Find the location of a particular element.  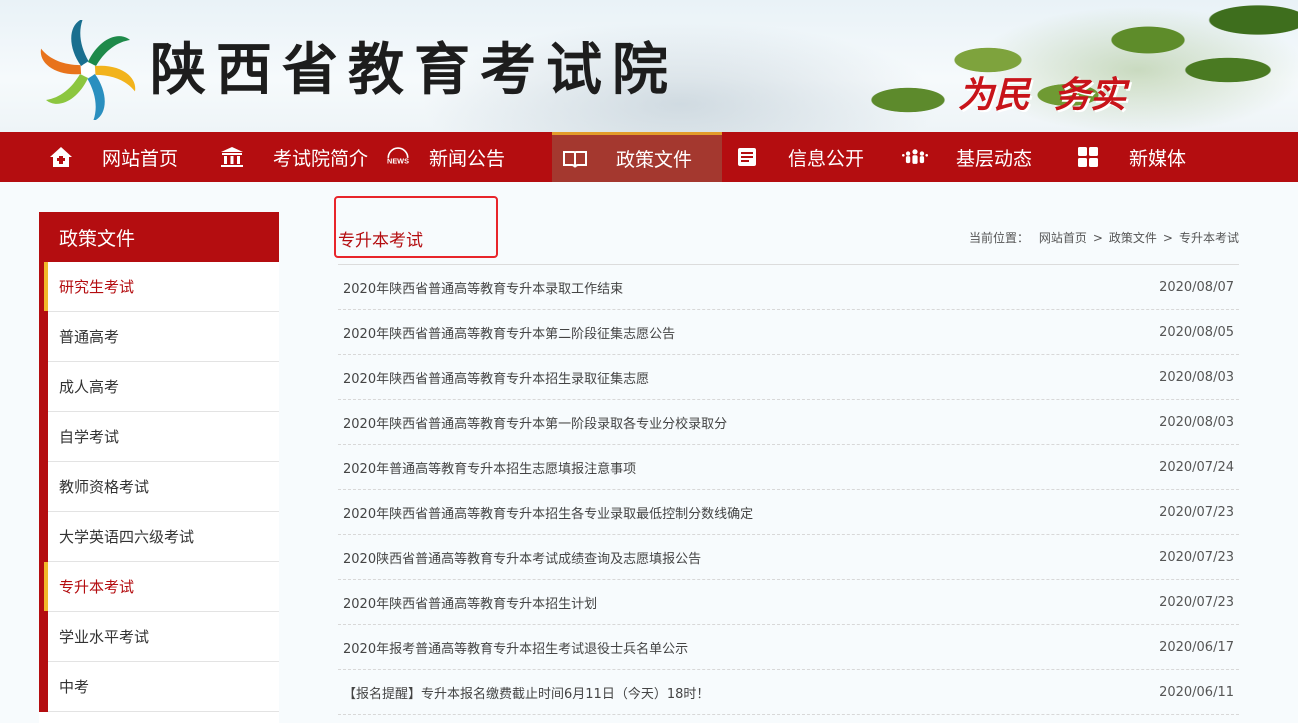

nav-item-about: 考试院简介 is located at coordinates (293, 157).